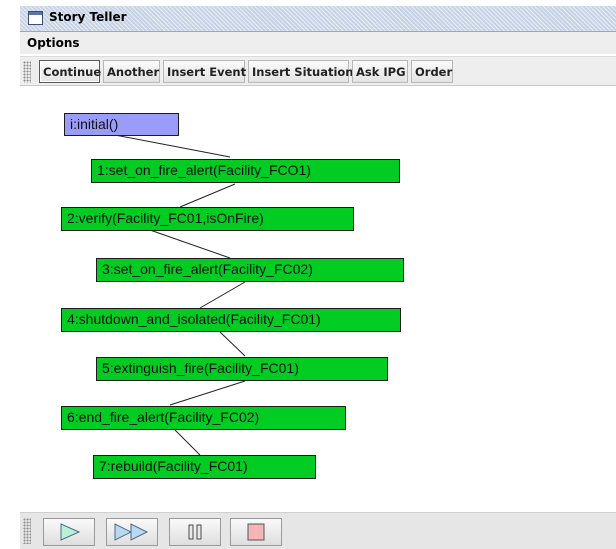  I want to click on menu-bar: Options, so click(318, 43).